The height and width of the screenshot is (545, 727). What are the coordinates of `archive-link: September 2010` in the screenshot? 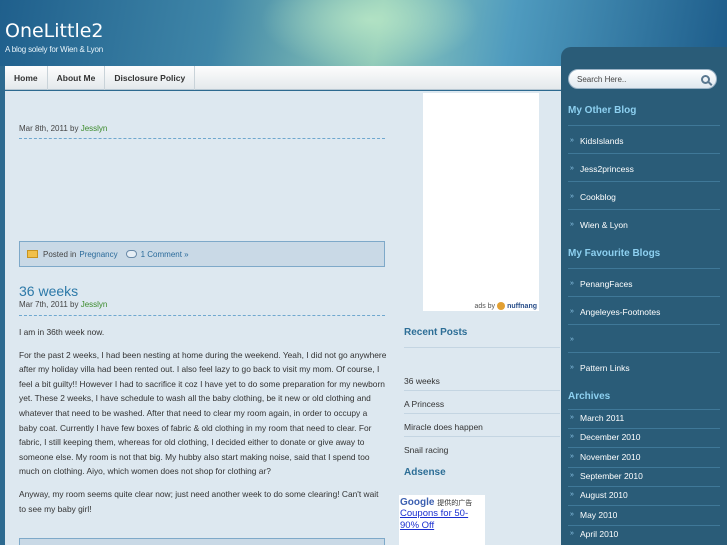 It's located at (611, 476).